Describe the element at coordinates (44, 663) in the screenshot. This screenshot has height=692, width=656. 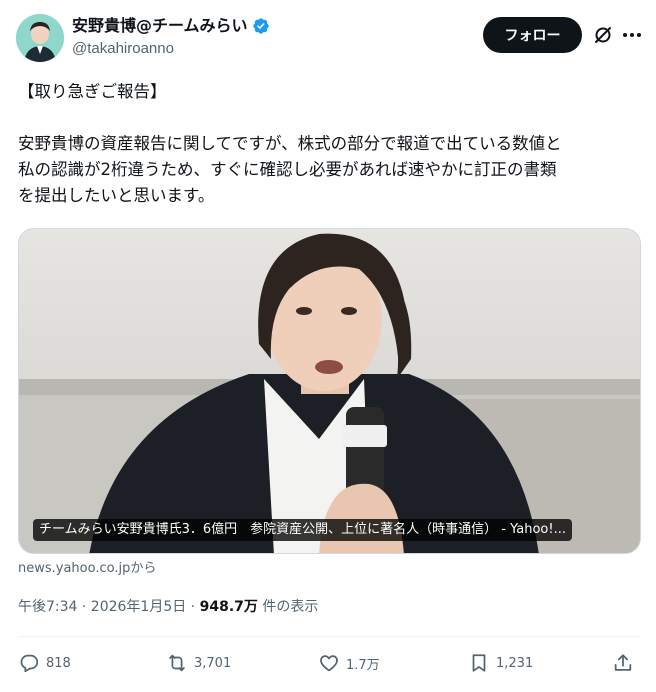
I see `reply-button: 818` at that location.